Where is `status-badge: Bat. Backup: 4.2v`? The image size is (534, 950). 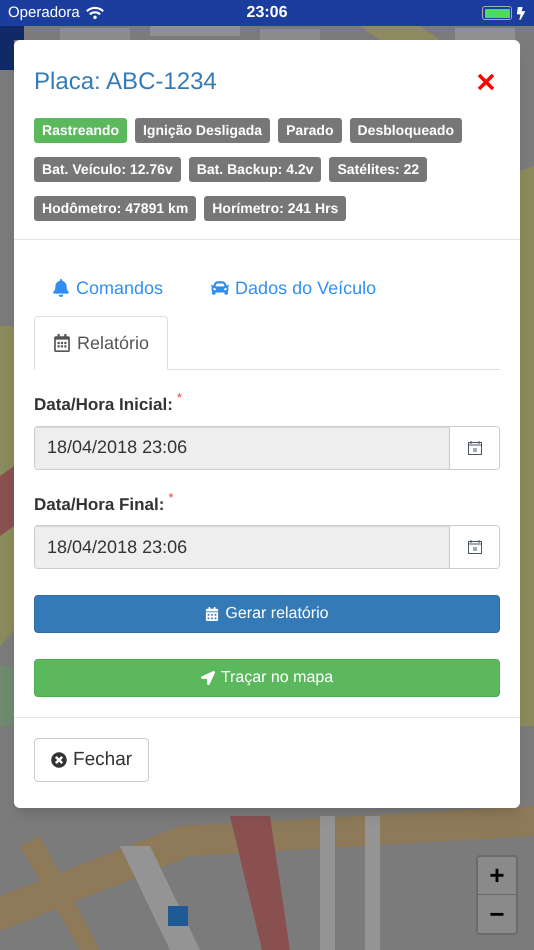
status-badge: Bat. Backup: 4.2v is located at coordinates (255, 169).